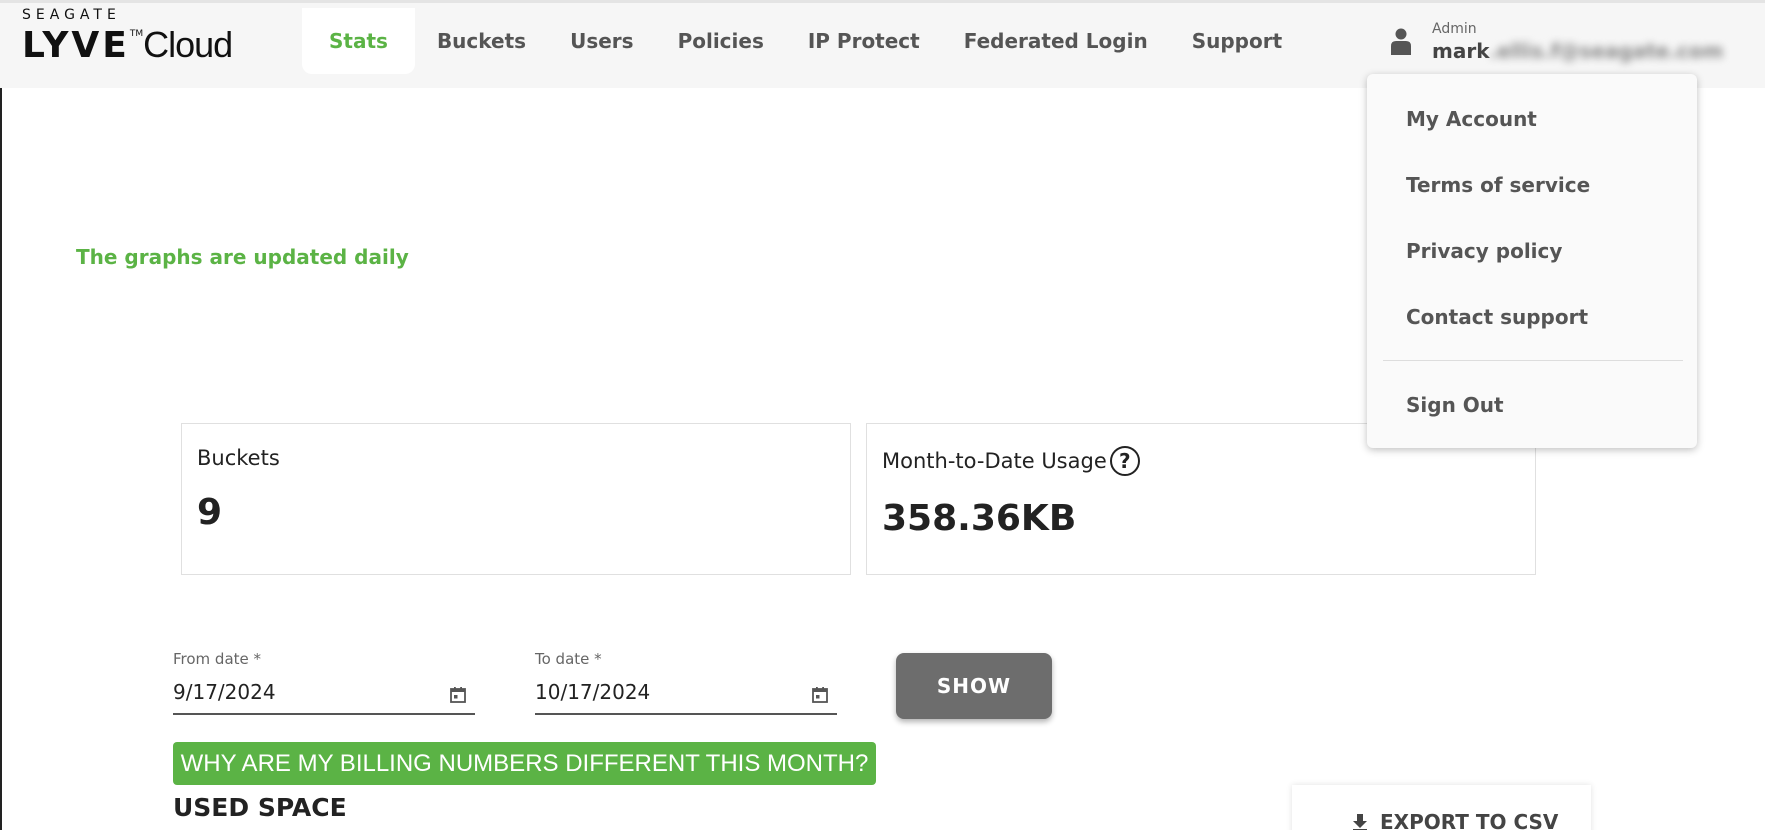  I want to click on nav-tab-policies: Policies, so click(721, 41).